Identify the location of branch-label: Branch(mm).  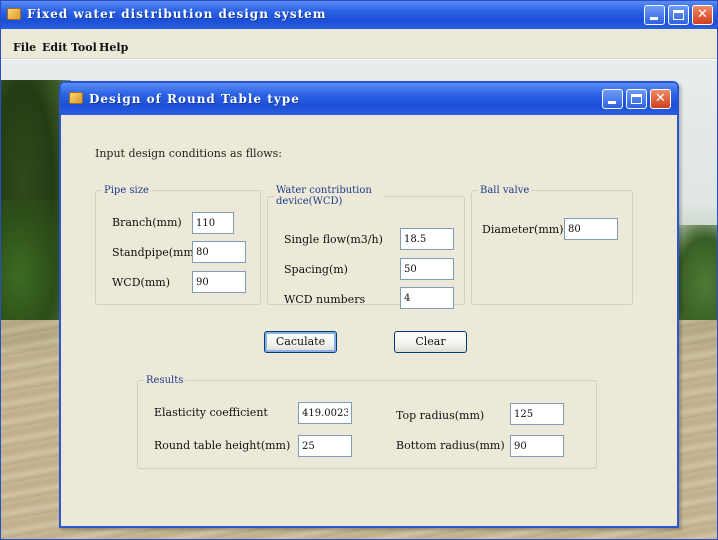
(147, 222).